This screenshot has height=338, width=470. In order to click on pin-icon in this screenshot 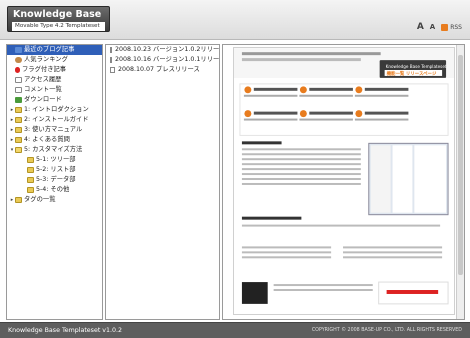, I will do `click(17, 70)`.